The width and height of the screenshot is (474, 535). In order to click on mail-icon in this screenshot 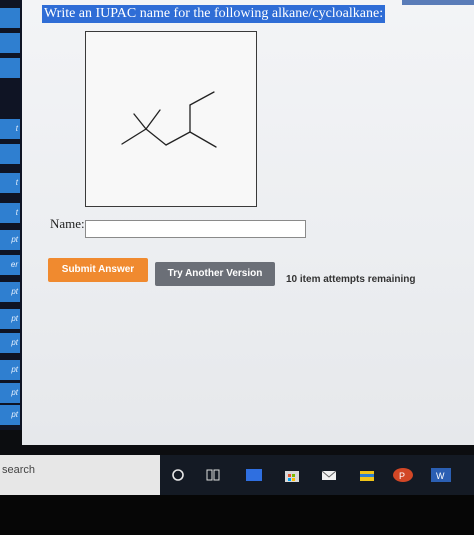, I will do `click(329, 475)`.